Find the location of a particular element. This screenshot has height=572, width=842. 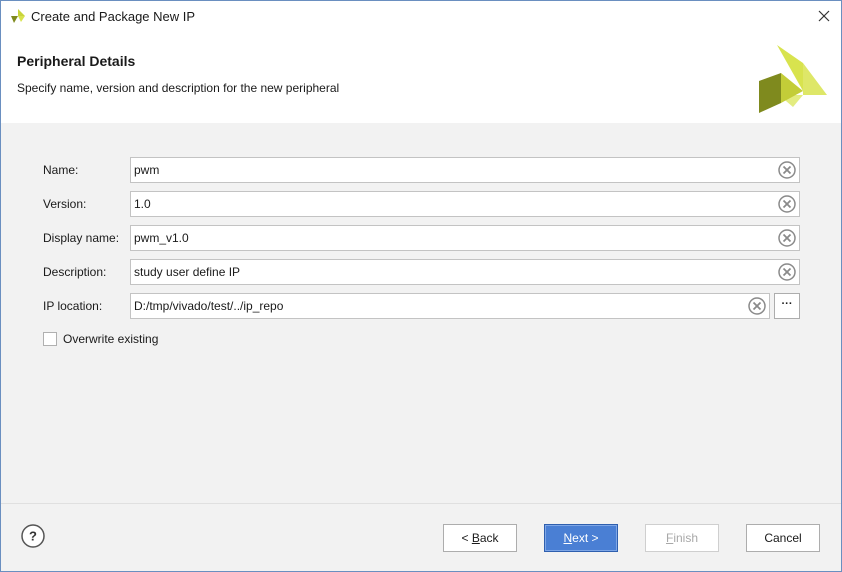

wizard-footer: ? < Back Next > Finish Cancel is located at coordinates (421, 537).